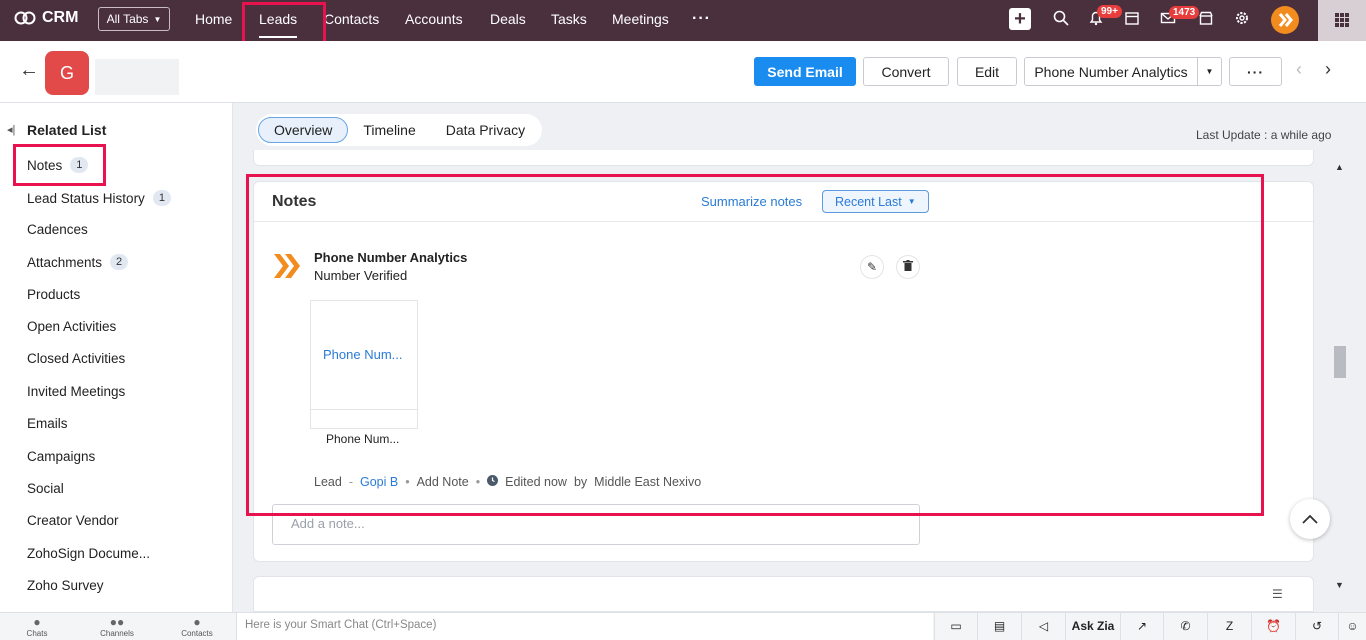 The width and height of the screenshot is (1366, 640). I want to click on calendar-icon, so click(1132, 19).